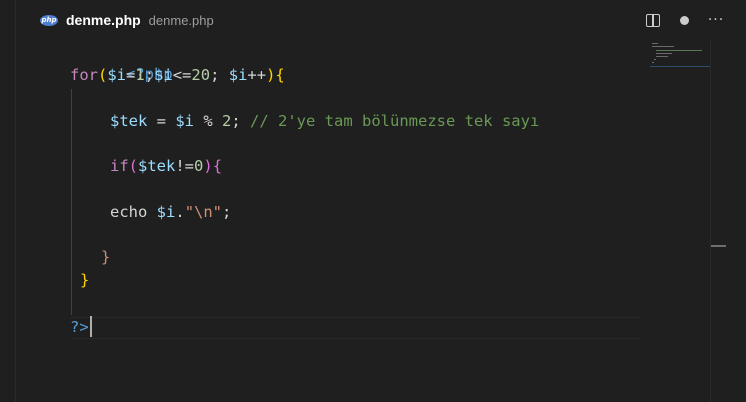 The image size is (746, 402). What do you see at coordinates (716, 20) in the screenshot?
I see `more-actions-icon: ···` at bounding box center [716, 20].